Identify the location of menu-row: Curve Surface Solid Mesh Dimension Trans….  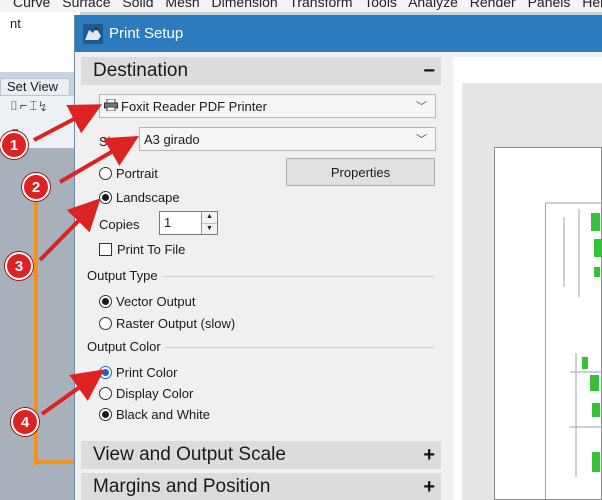
(307, 5).